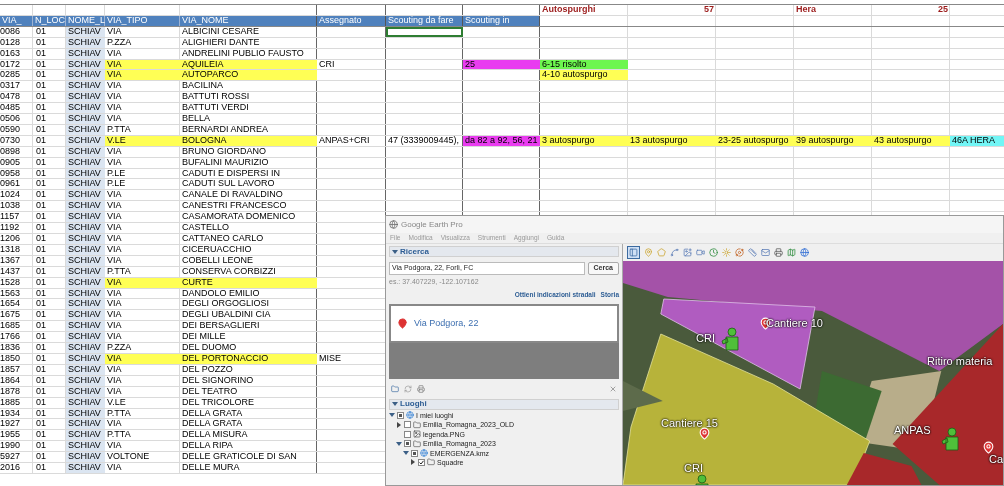 The image size is (1004, 486). I want to click on table-cell-text: 0317, so click(11, 86).